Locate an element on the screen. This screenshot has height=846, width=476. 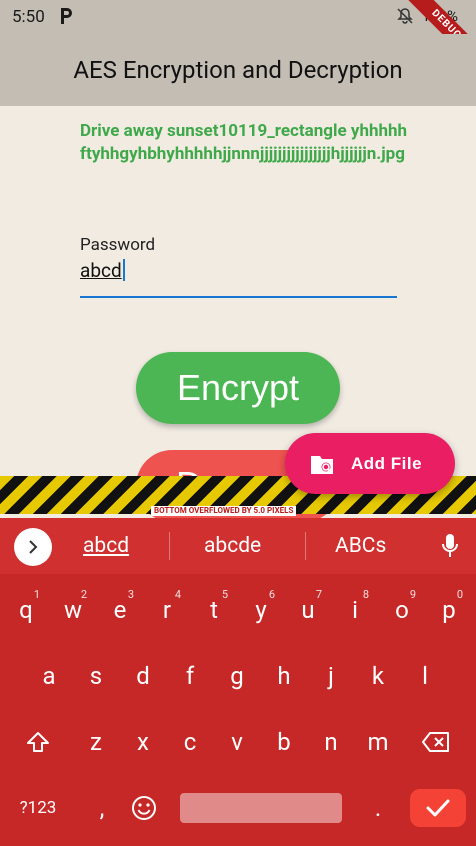
key-w: w2 is located at coordinates (73, 610).